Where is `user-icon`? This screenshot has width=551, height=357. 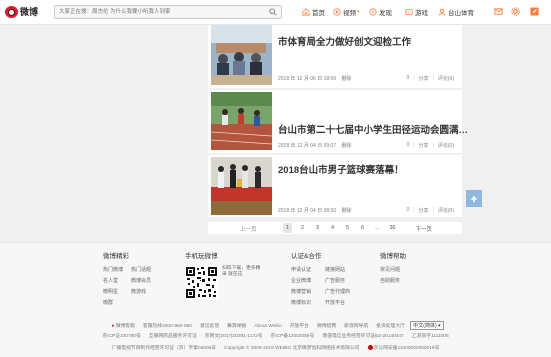
user-icon is located at coordinates (442, 12).